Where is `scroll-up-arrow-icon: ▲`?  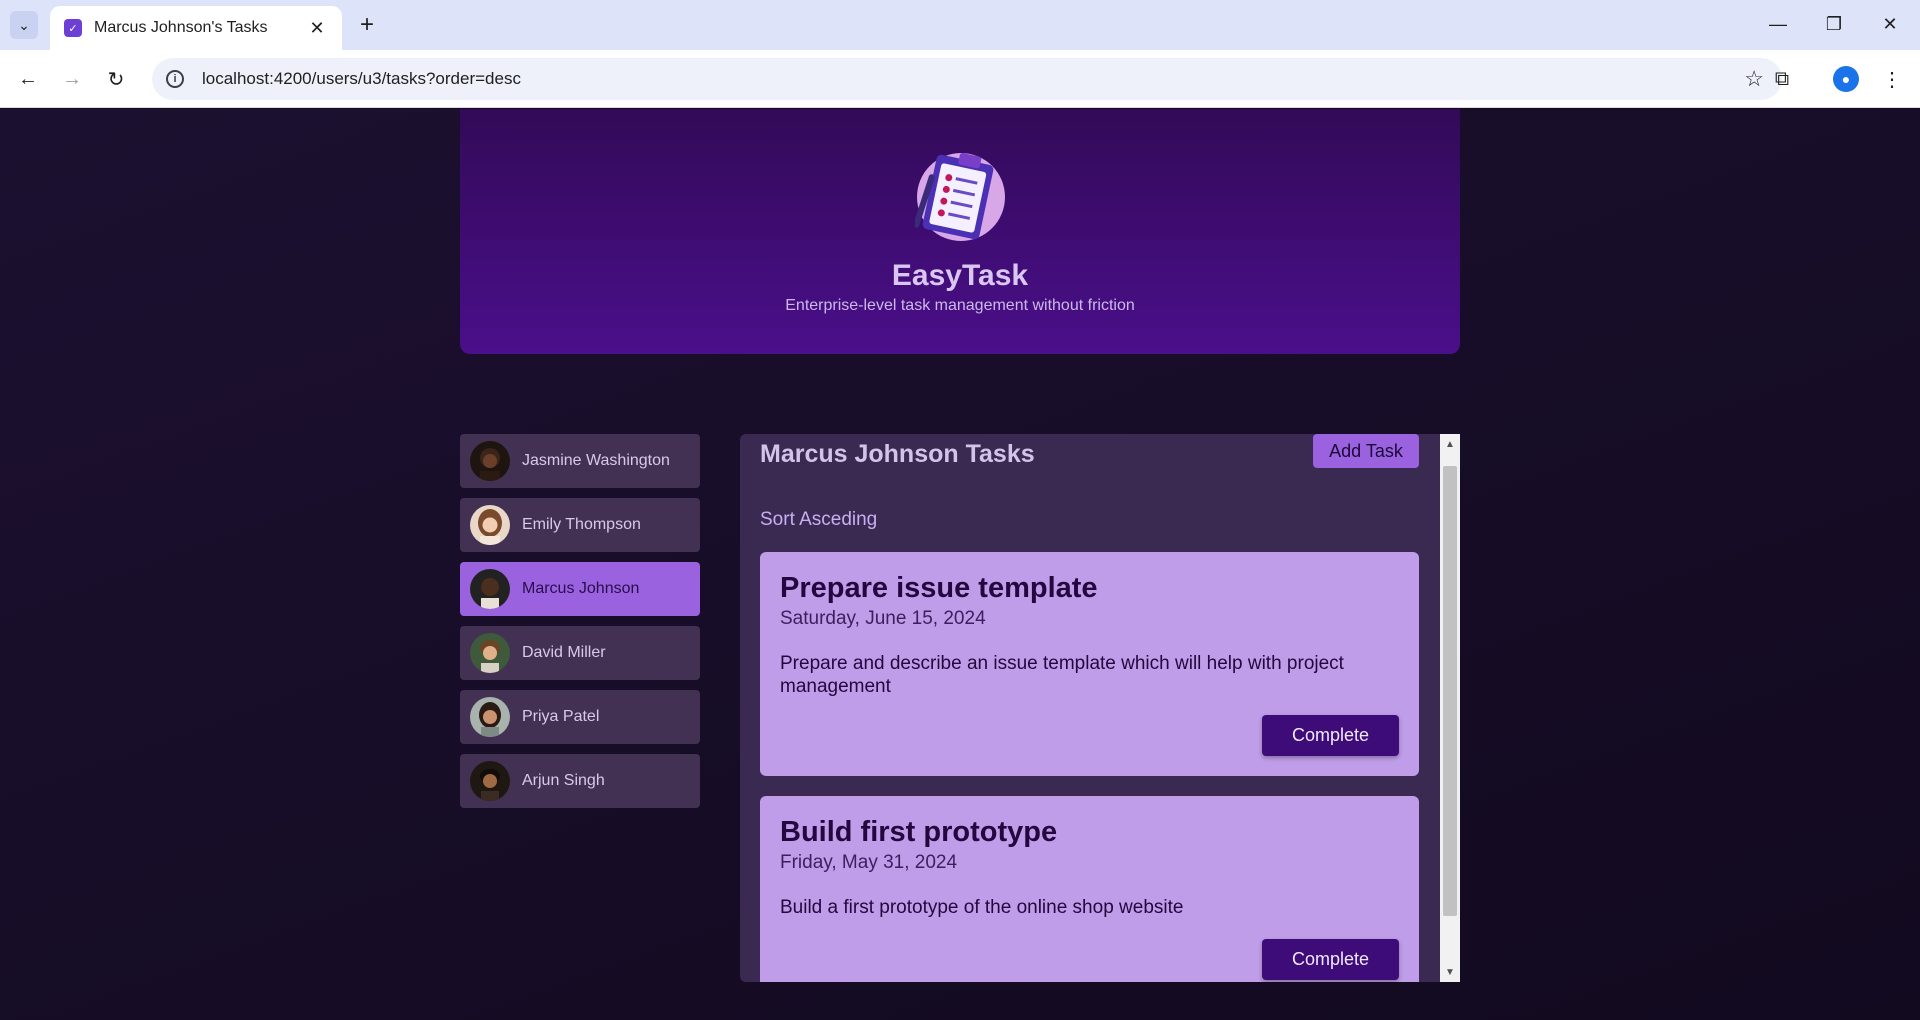 scroll-up-arrow-icon: ▲ is located at coordinates (1450, 444).